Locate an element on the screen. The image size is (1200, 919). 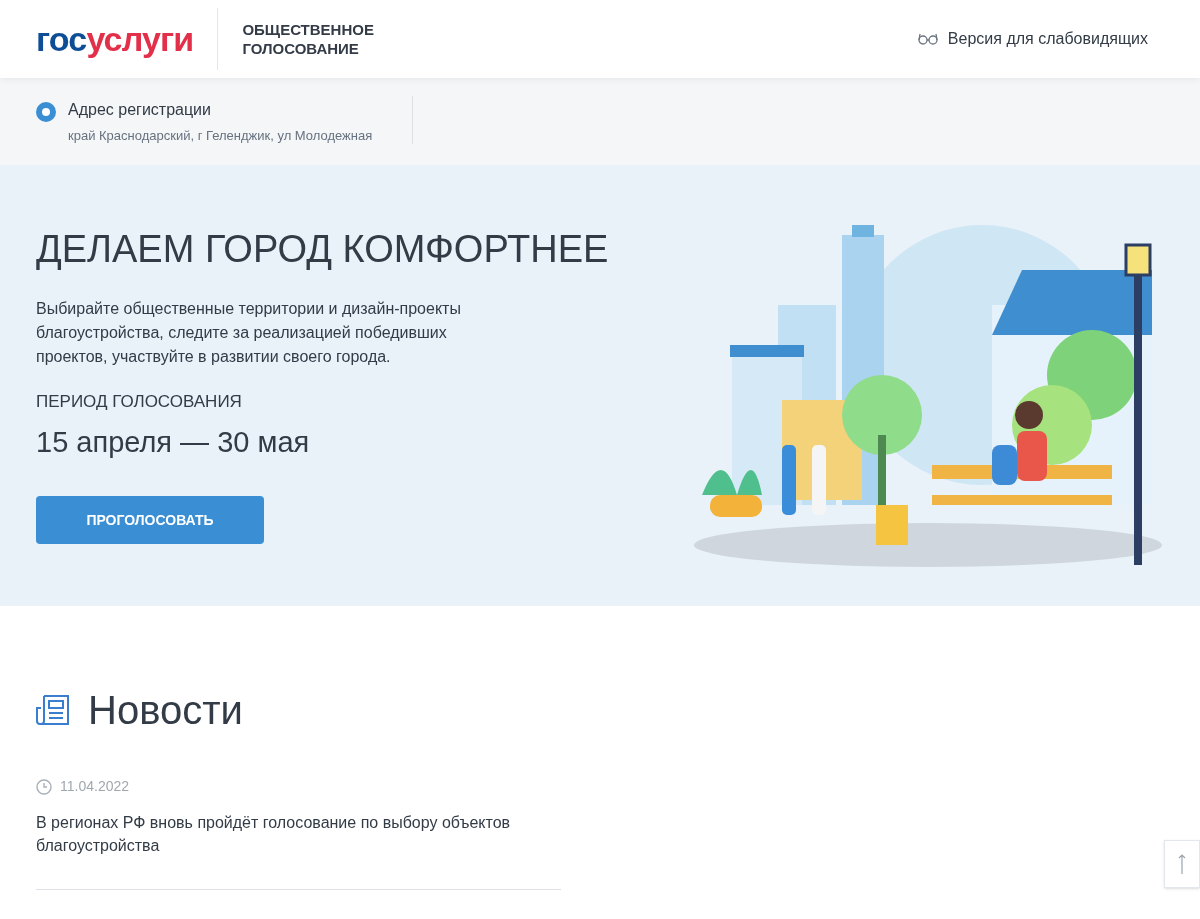
period-label: ПЕРИОД ГОЛОСОВАНИЯ is located at coordinates (139, 402).